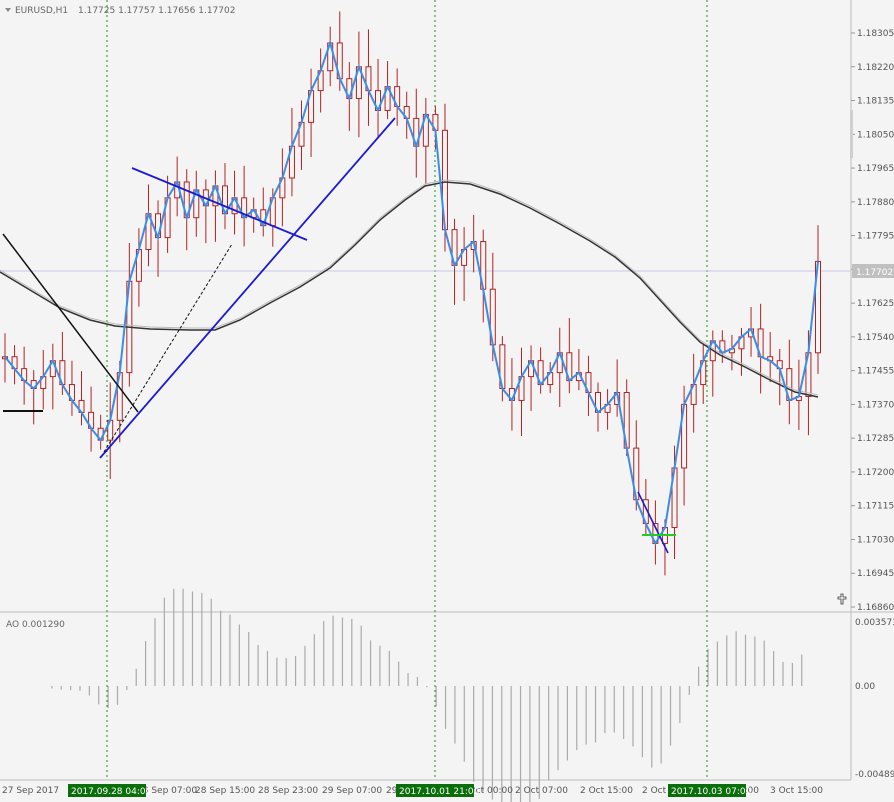  Describe the element at coordinates (875, 68) in the screenshot. I see `price-tick-label: 1.18220` at that location.